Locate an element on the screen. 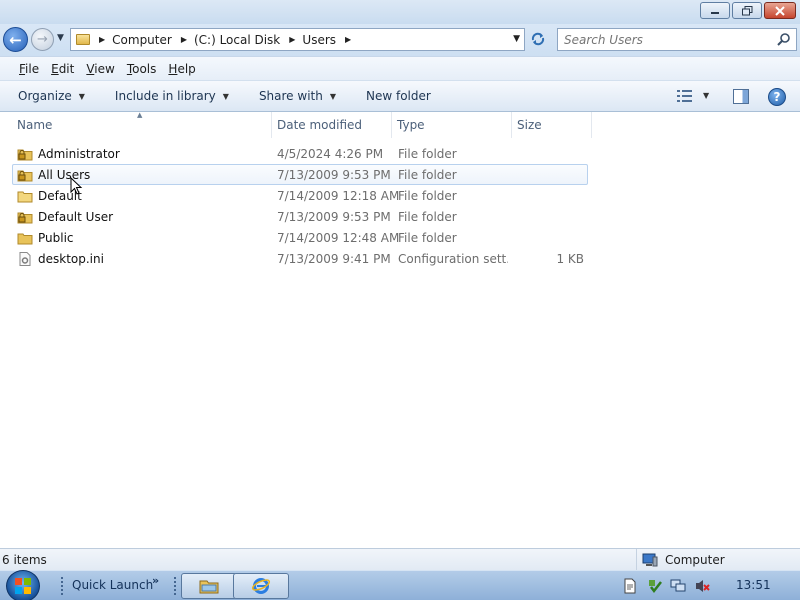 The height and width of the screenshot is (600, 800). close-icon is located at coordinates (780, 10).